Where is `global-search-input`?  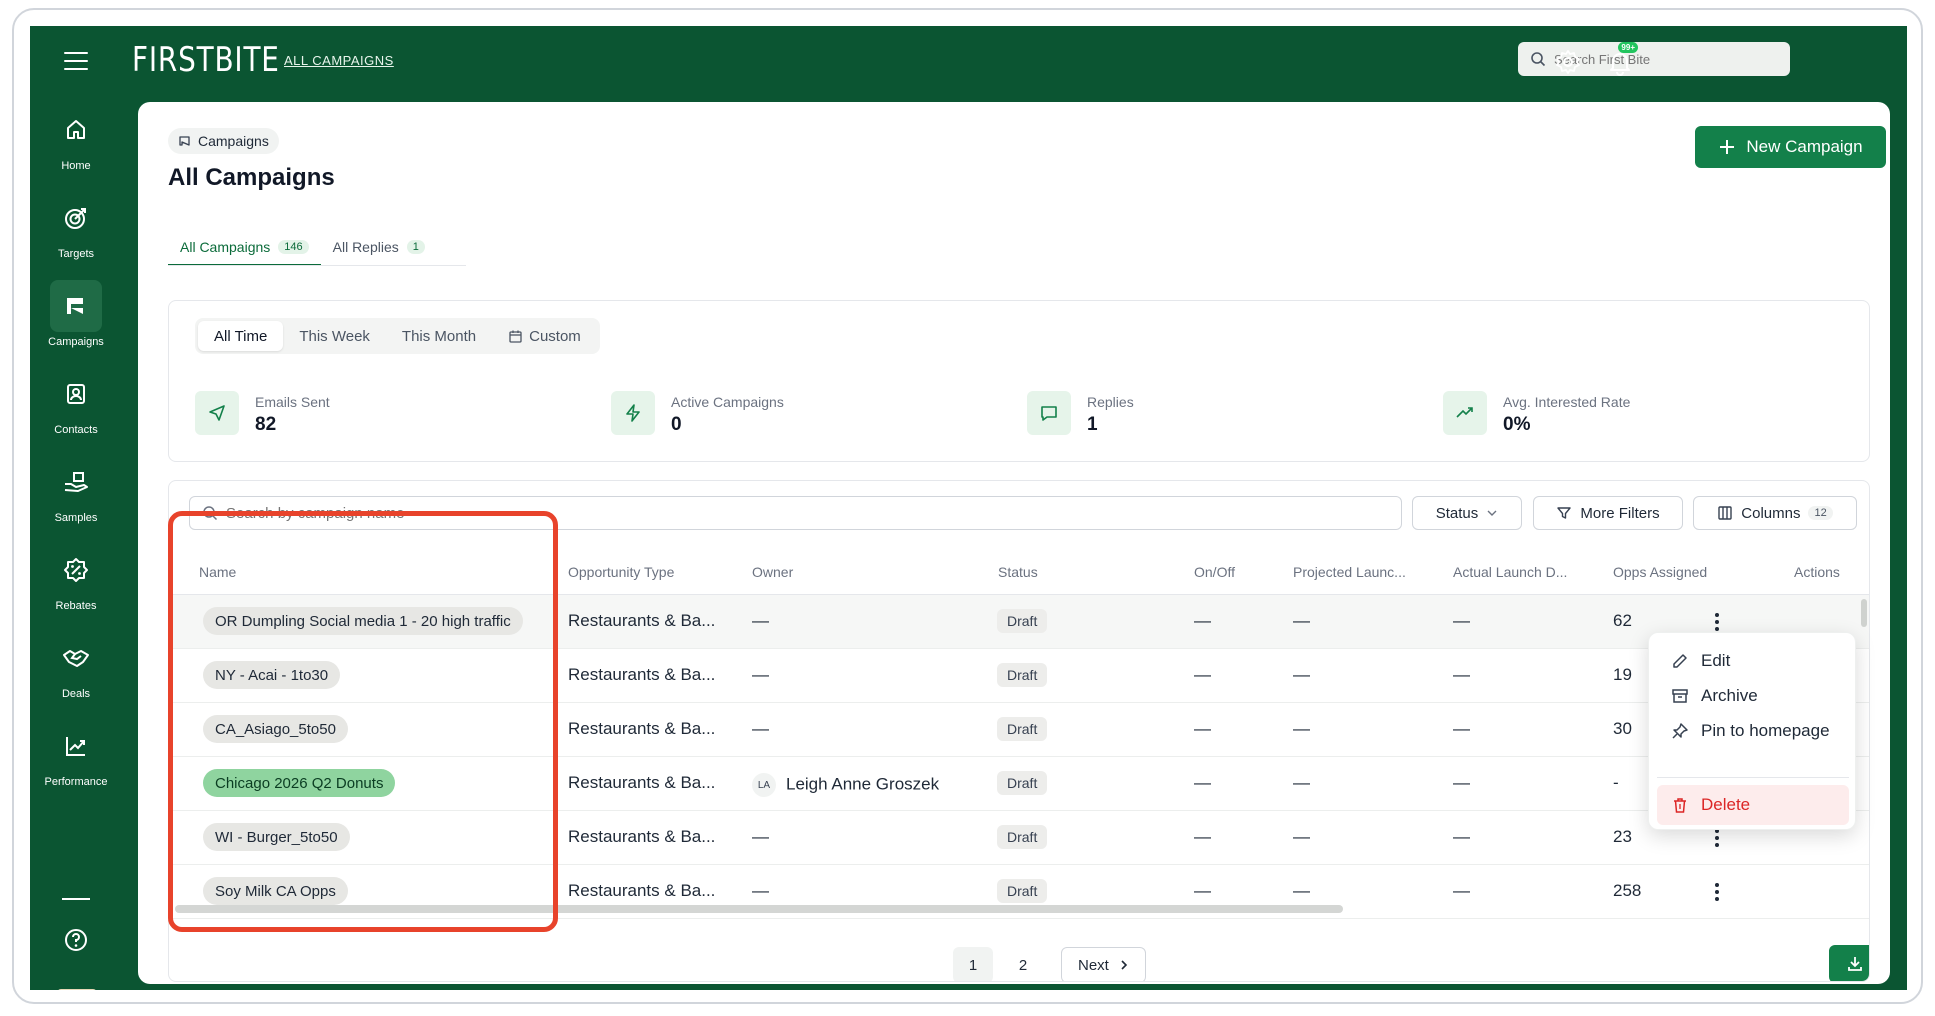 global-search-input is located at coordinates (1664, 59).